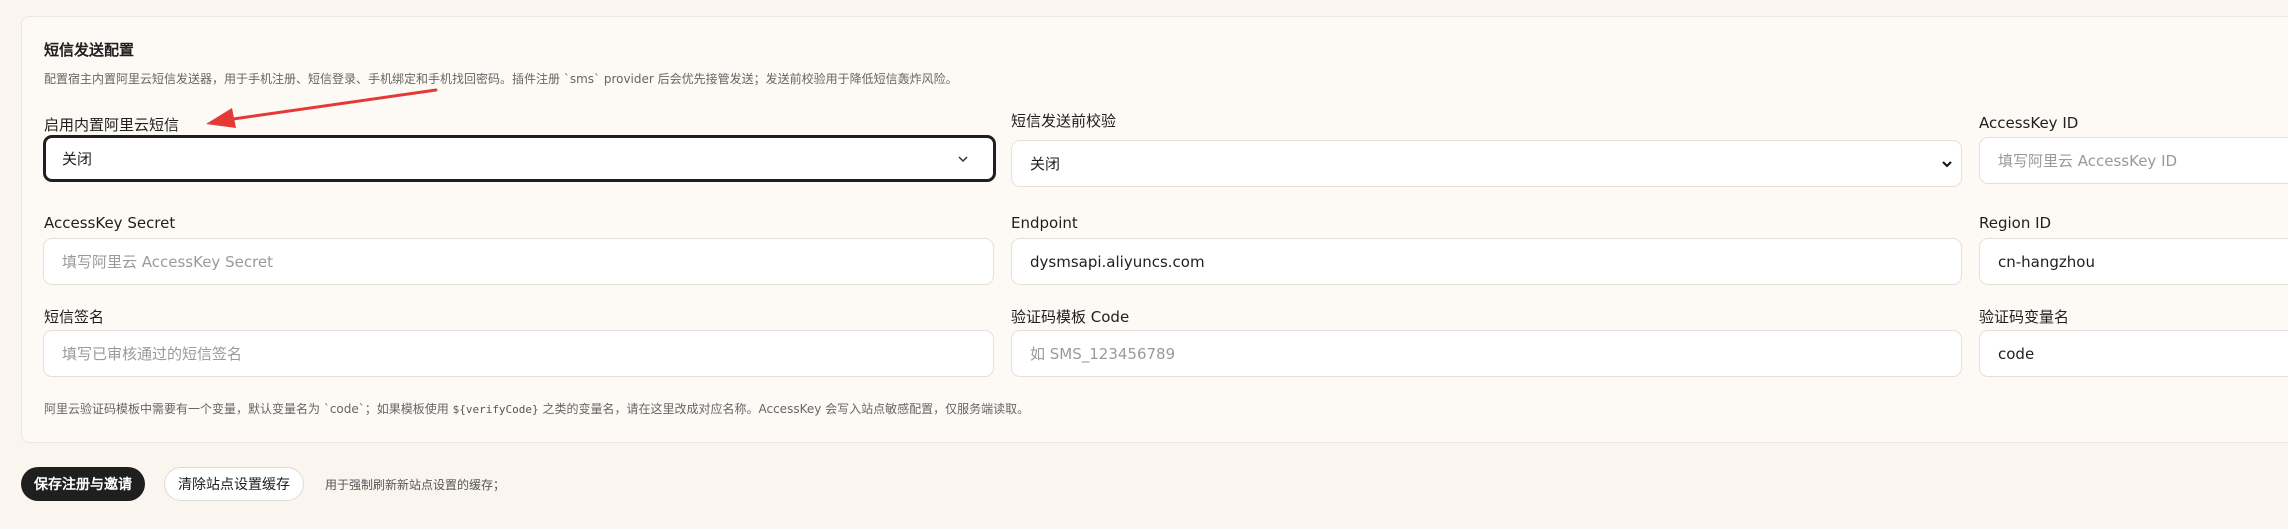 The width and height of the screenshot is (2288, 529). I want to click on template-code-label: 验证码模板 Code, so click(1070, 317).